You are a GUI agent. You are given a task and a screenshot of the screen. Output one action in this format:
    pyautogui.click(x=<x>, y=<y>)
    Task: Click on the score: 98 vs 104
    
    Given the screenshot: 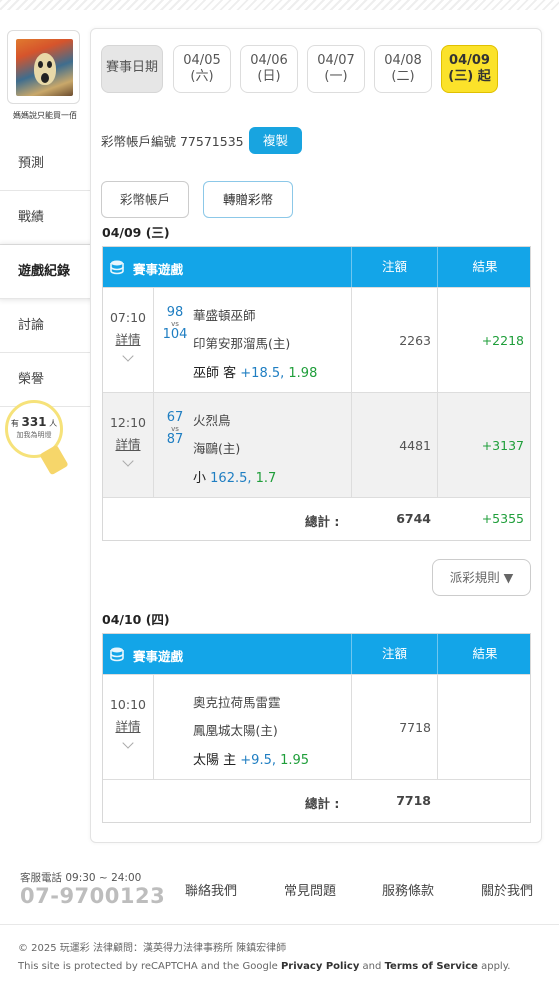 What is the action you would take?
    pyautogui.click(x=175, y=324)
    